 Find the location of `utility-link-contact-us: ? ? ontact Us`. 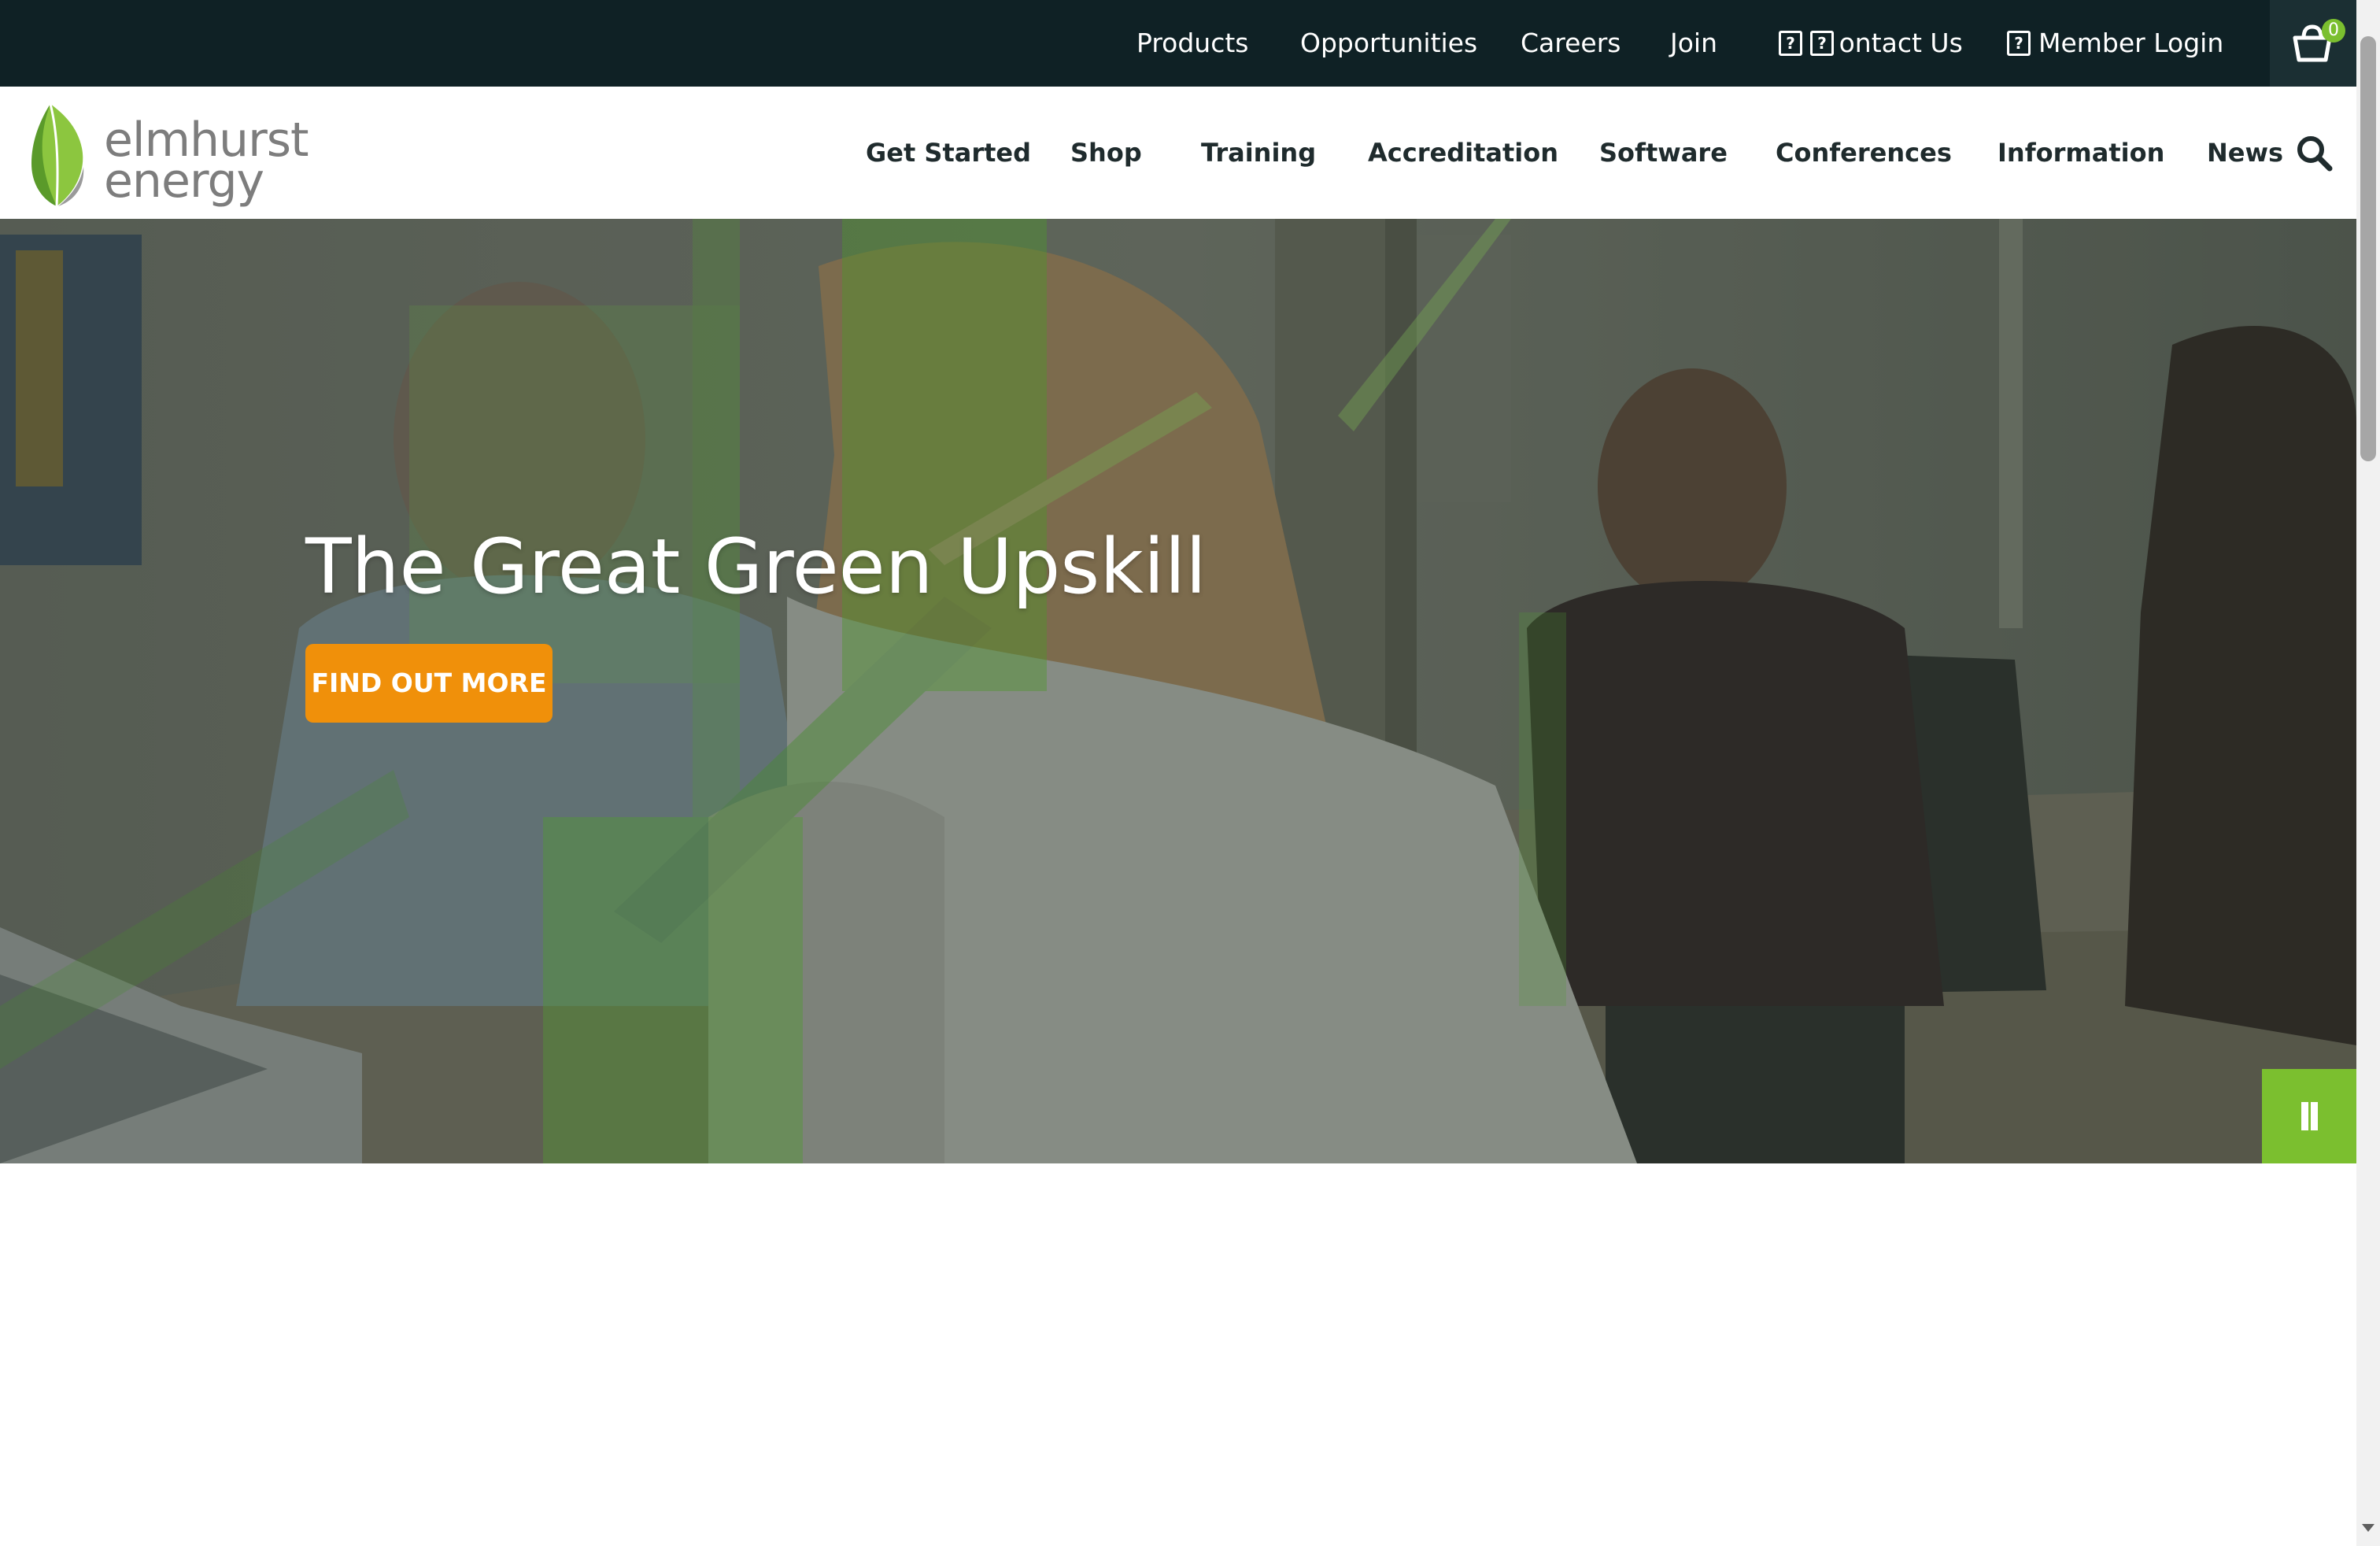

utility-link-contact-us: ? ? ontact Us is located at coordinates (1871, 44).